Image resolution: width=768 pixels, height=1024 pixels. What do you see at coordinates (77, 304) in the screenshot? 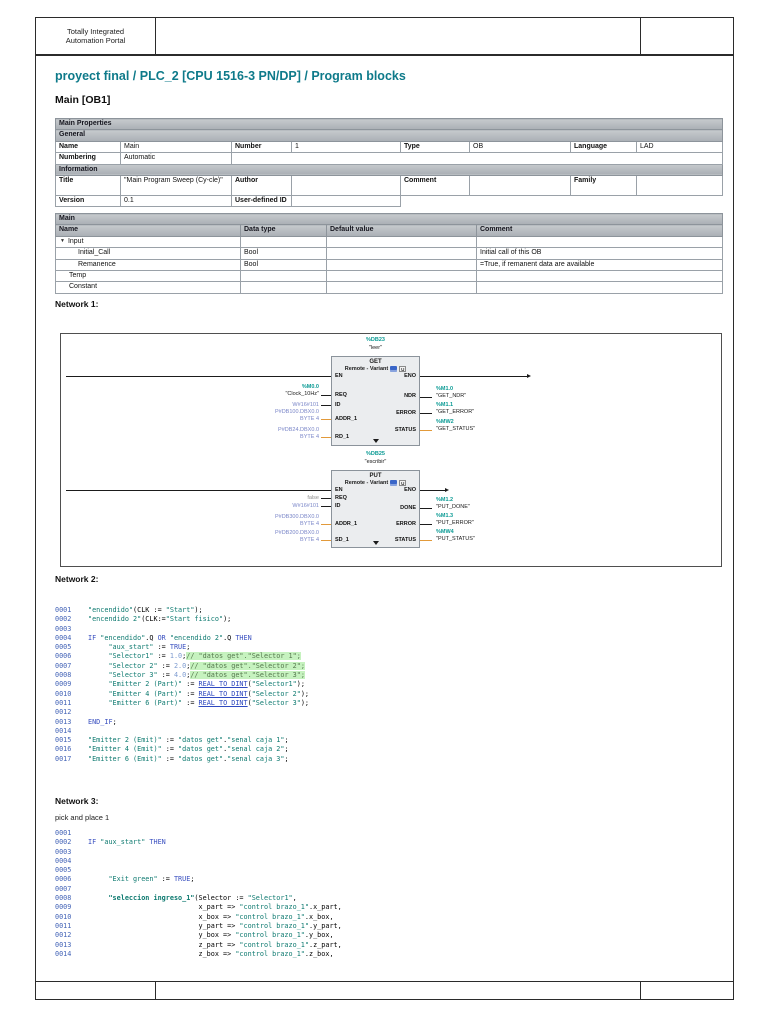
I see `network-1-label: Network 1:` at bounding box center [77, 304].